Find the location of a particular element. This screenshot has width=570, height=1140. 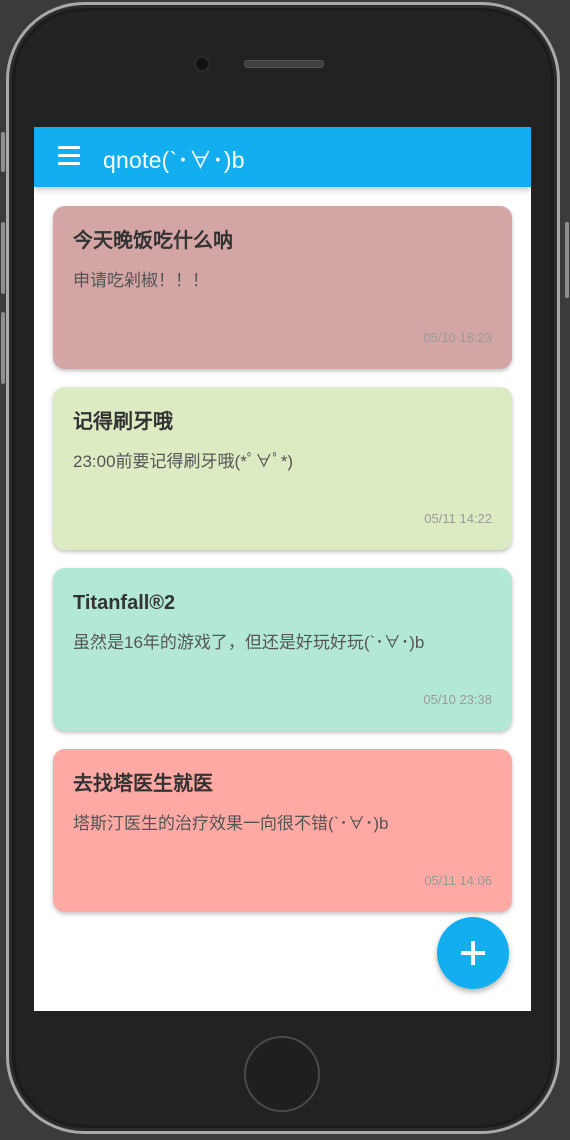

note-body: 申请吃剁椒！！！ is located at coordinates (141, 280).